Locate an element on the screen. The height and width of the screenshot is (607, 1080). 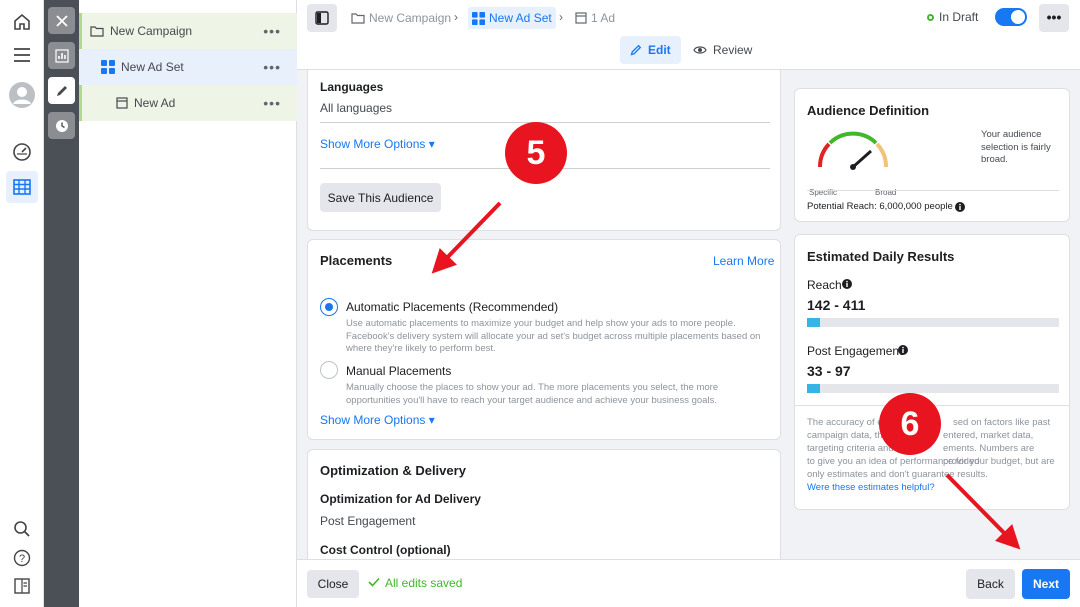
adset-more-icon: ••• is located at coordinates (272, 67).